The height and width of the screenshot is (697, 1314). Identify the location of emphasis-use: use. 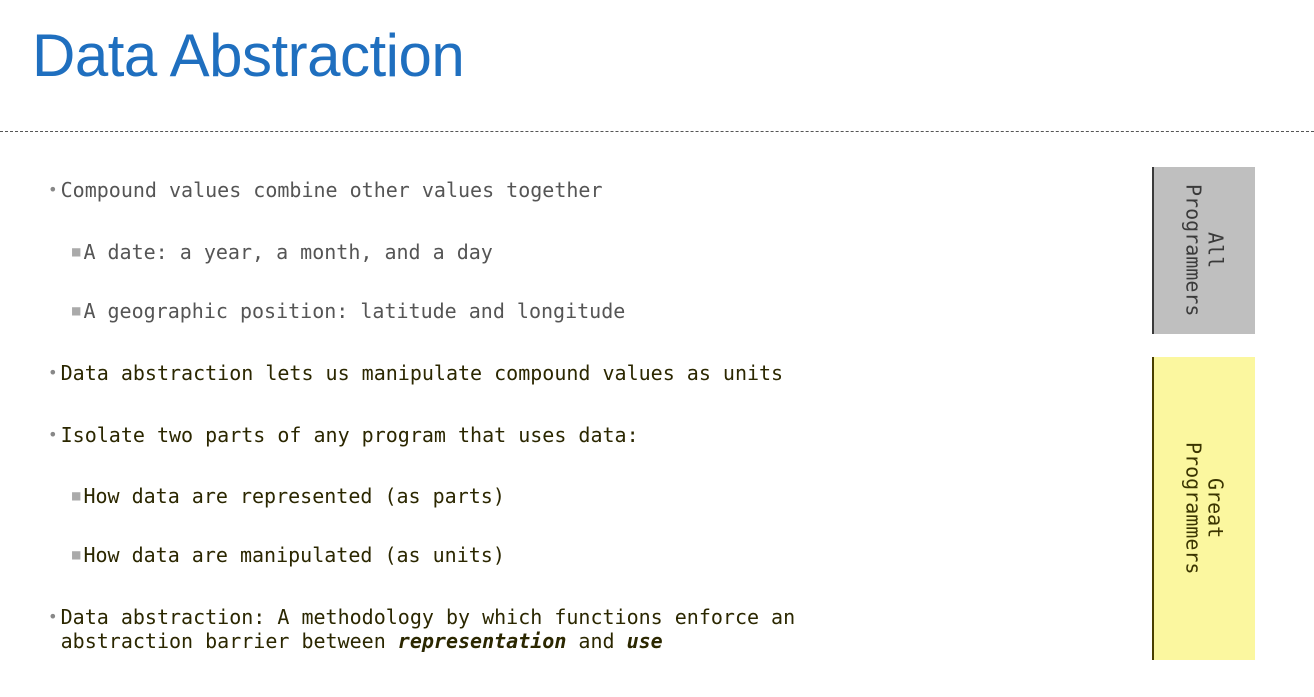
(644, 641).